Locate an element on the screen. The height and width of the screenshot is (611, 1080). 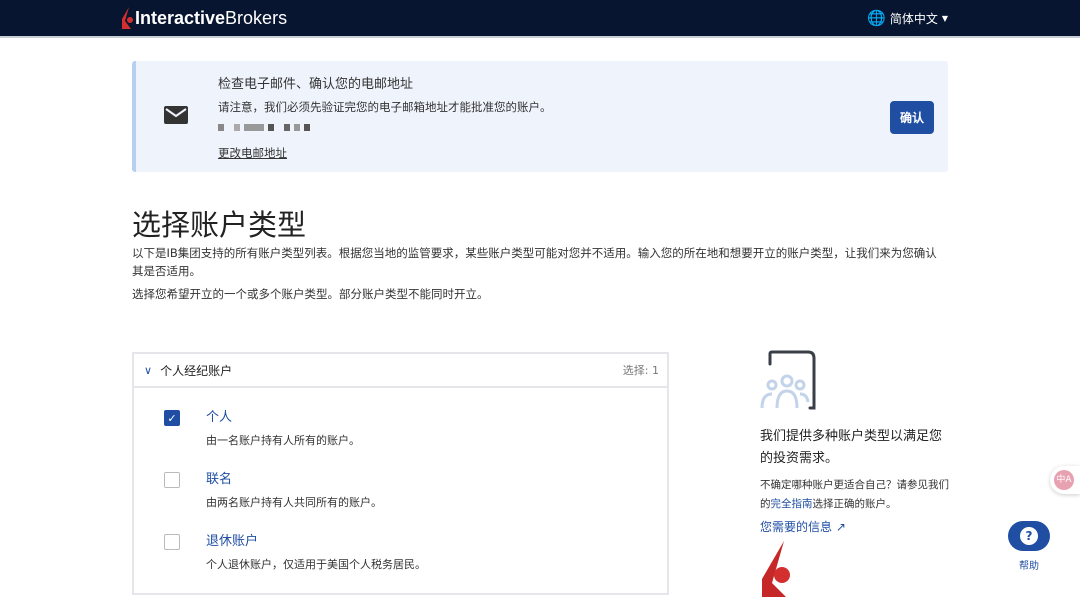
confirm-button: 确认 is located at coordinates (911, 117).